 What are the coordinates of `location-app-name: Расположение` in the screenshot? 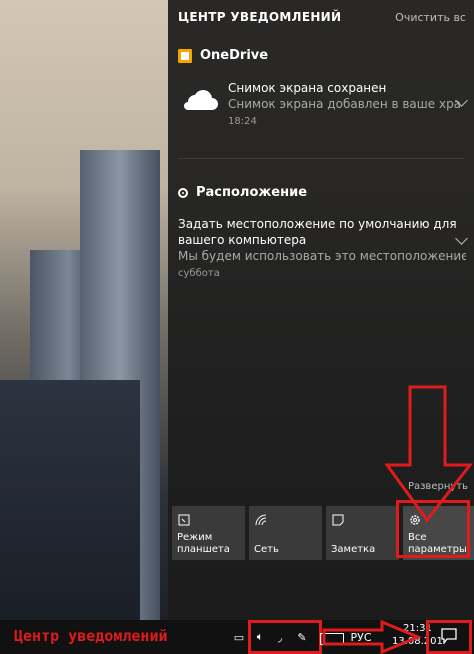 It's located at (252, 192).